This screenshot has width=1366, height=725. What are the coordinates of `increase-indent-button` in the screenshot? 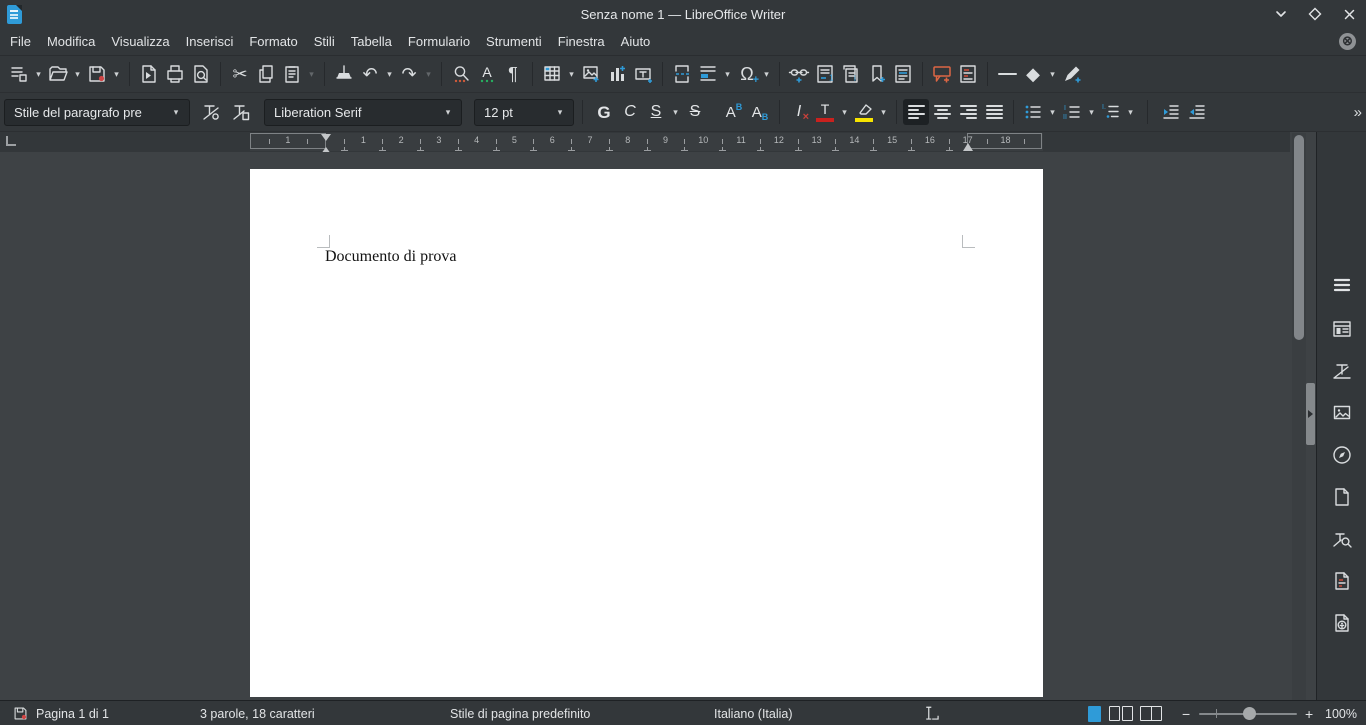 It's located at (1171, 112).